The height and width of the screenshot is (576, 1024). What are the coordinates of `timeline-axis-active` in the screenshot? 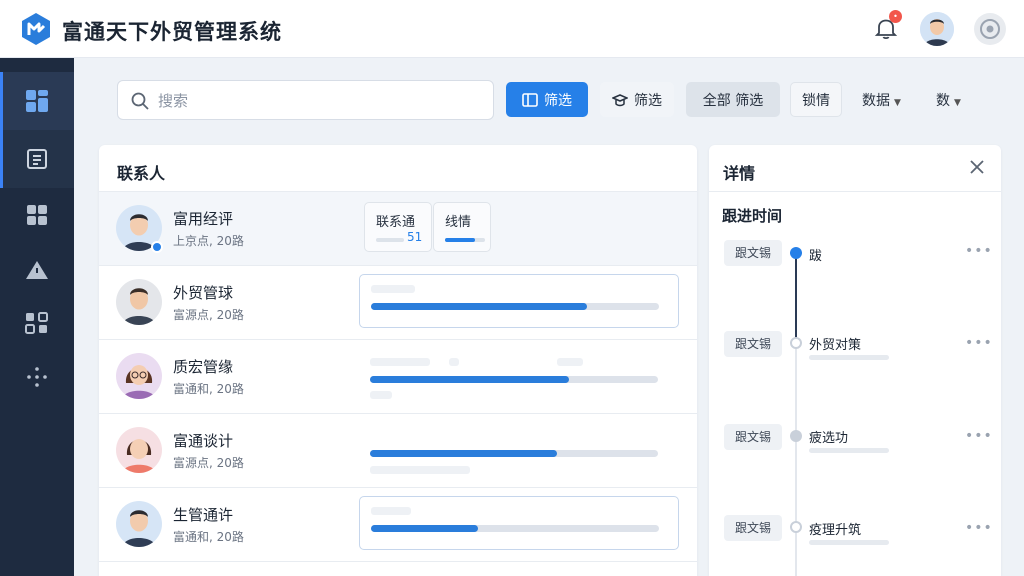 It's located at (796, 299).